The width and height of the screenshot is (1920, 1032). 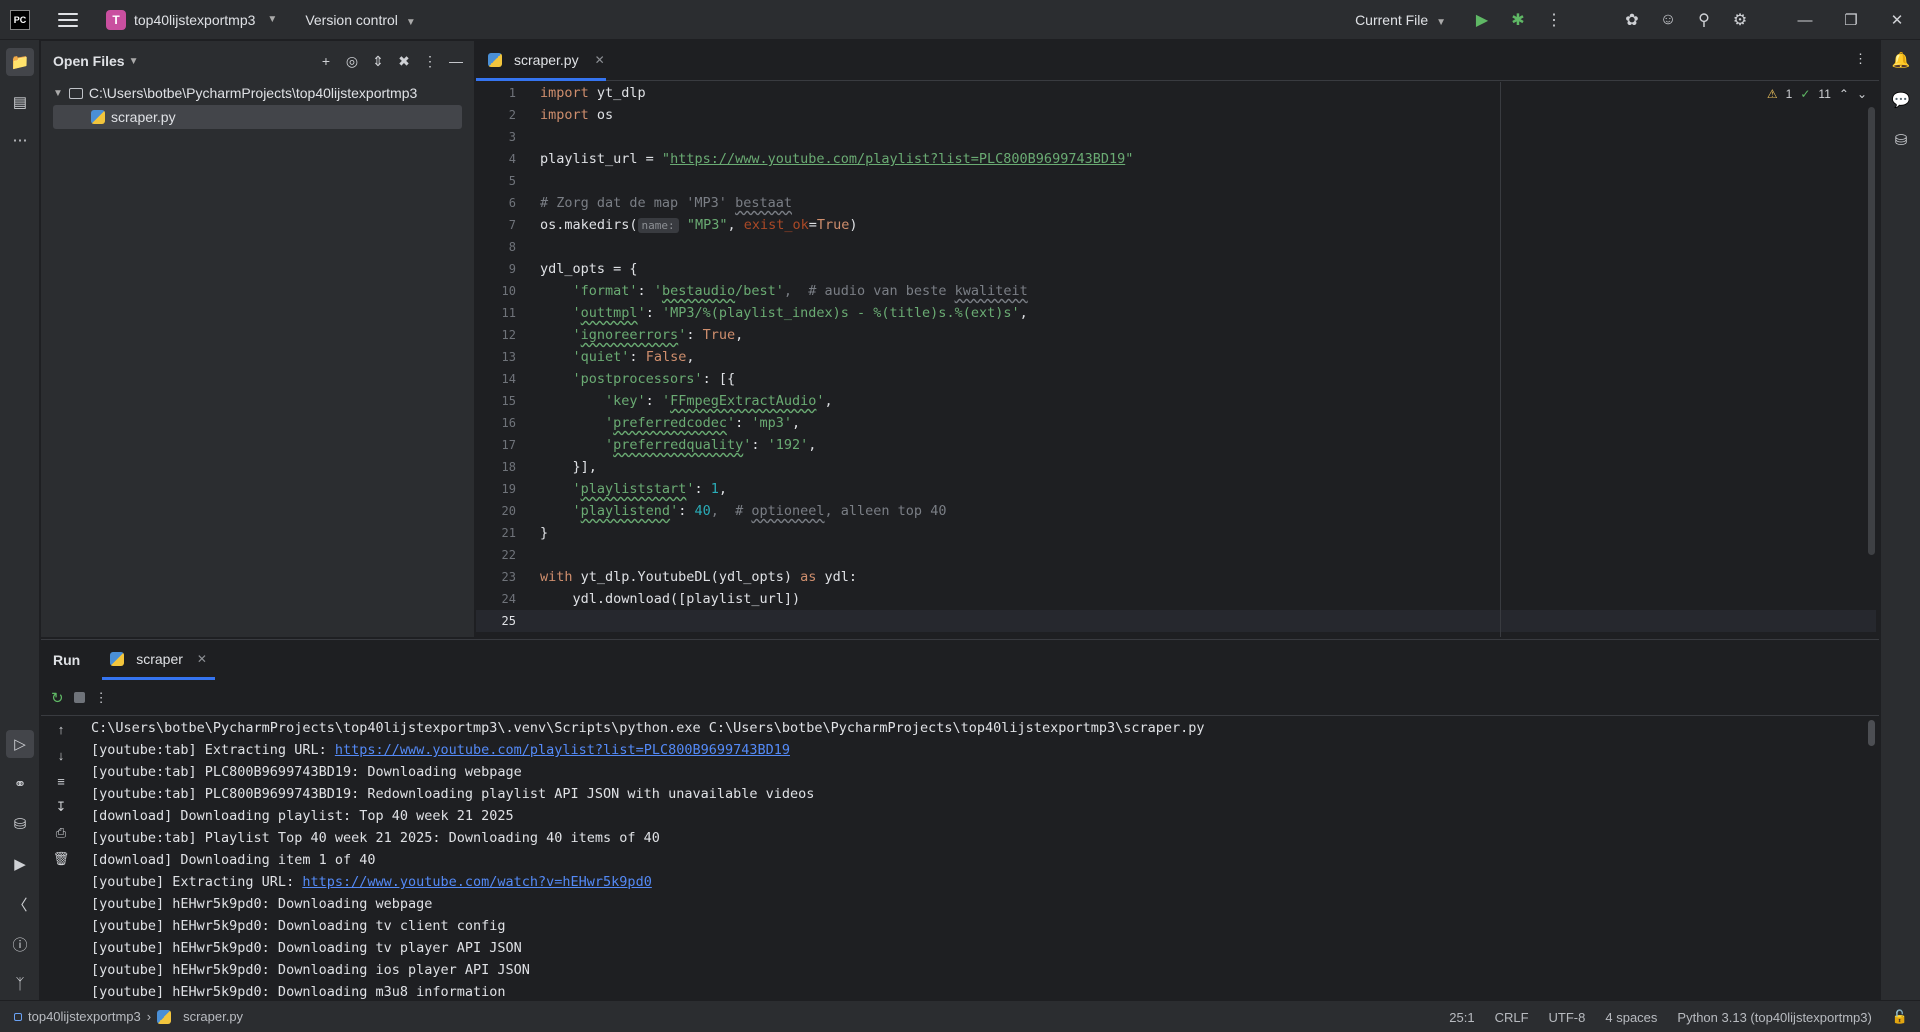 What do you see at coordinates (61, 807) in the screenshot?
I see `scroll-to-end-icon: ↧` at bounding box center [61, 807].